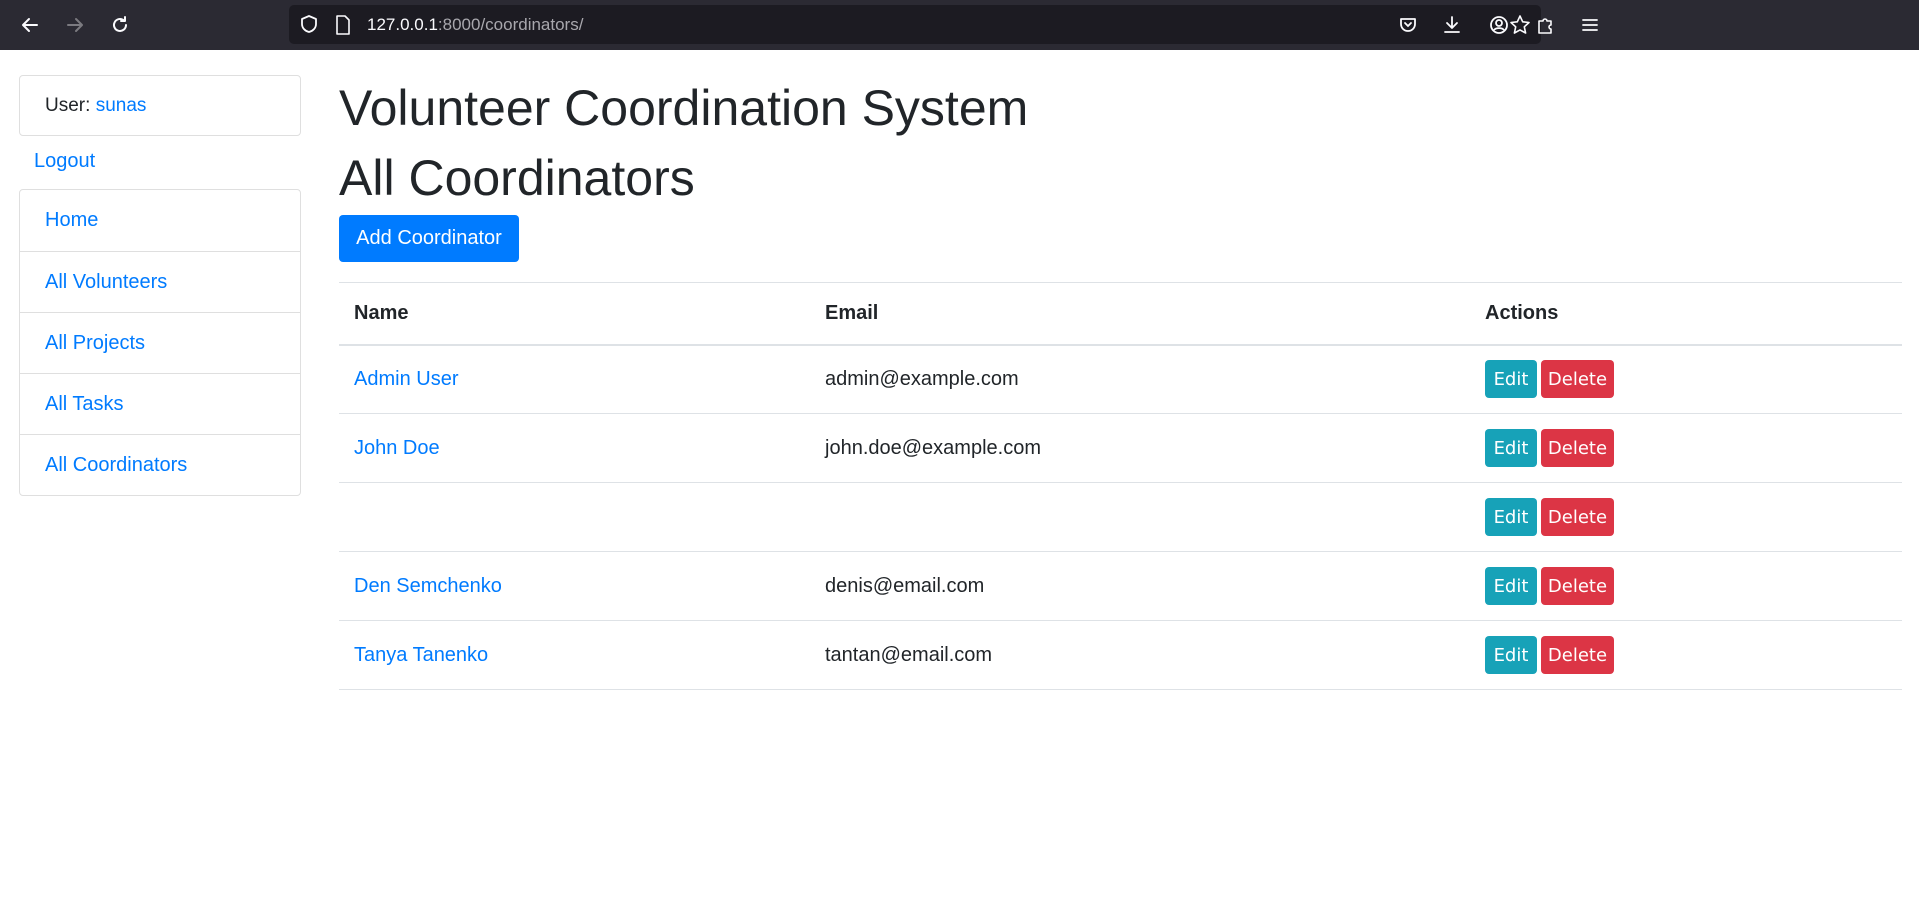 This screenshot has width=1919, height=914. I want to click on url-path: :8000/coordinators/, so click(510, 24).